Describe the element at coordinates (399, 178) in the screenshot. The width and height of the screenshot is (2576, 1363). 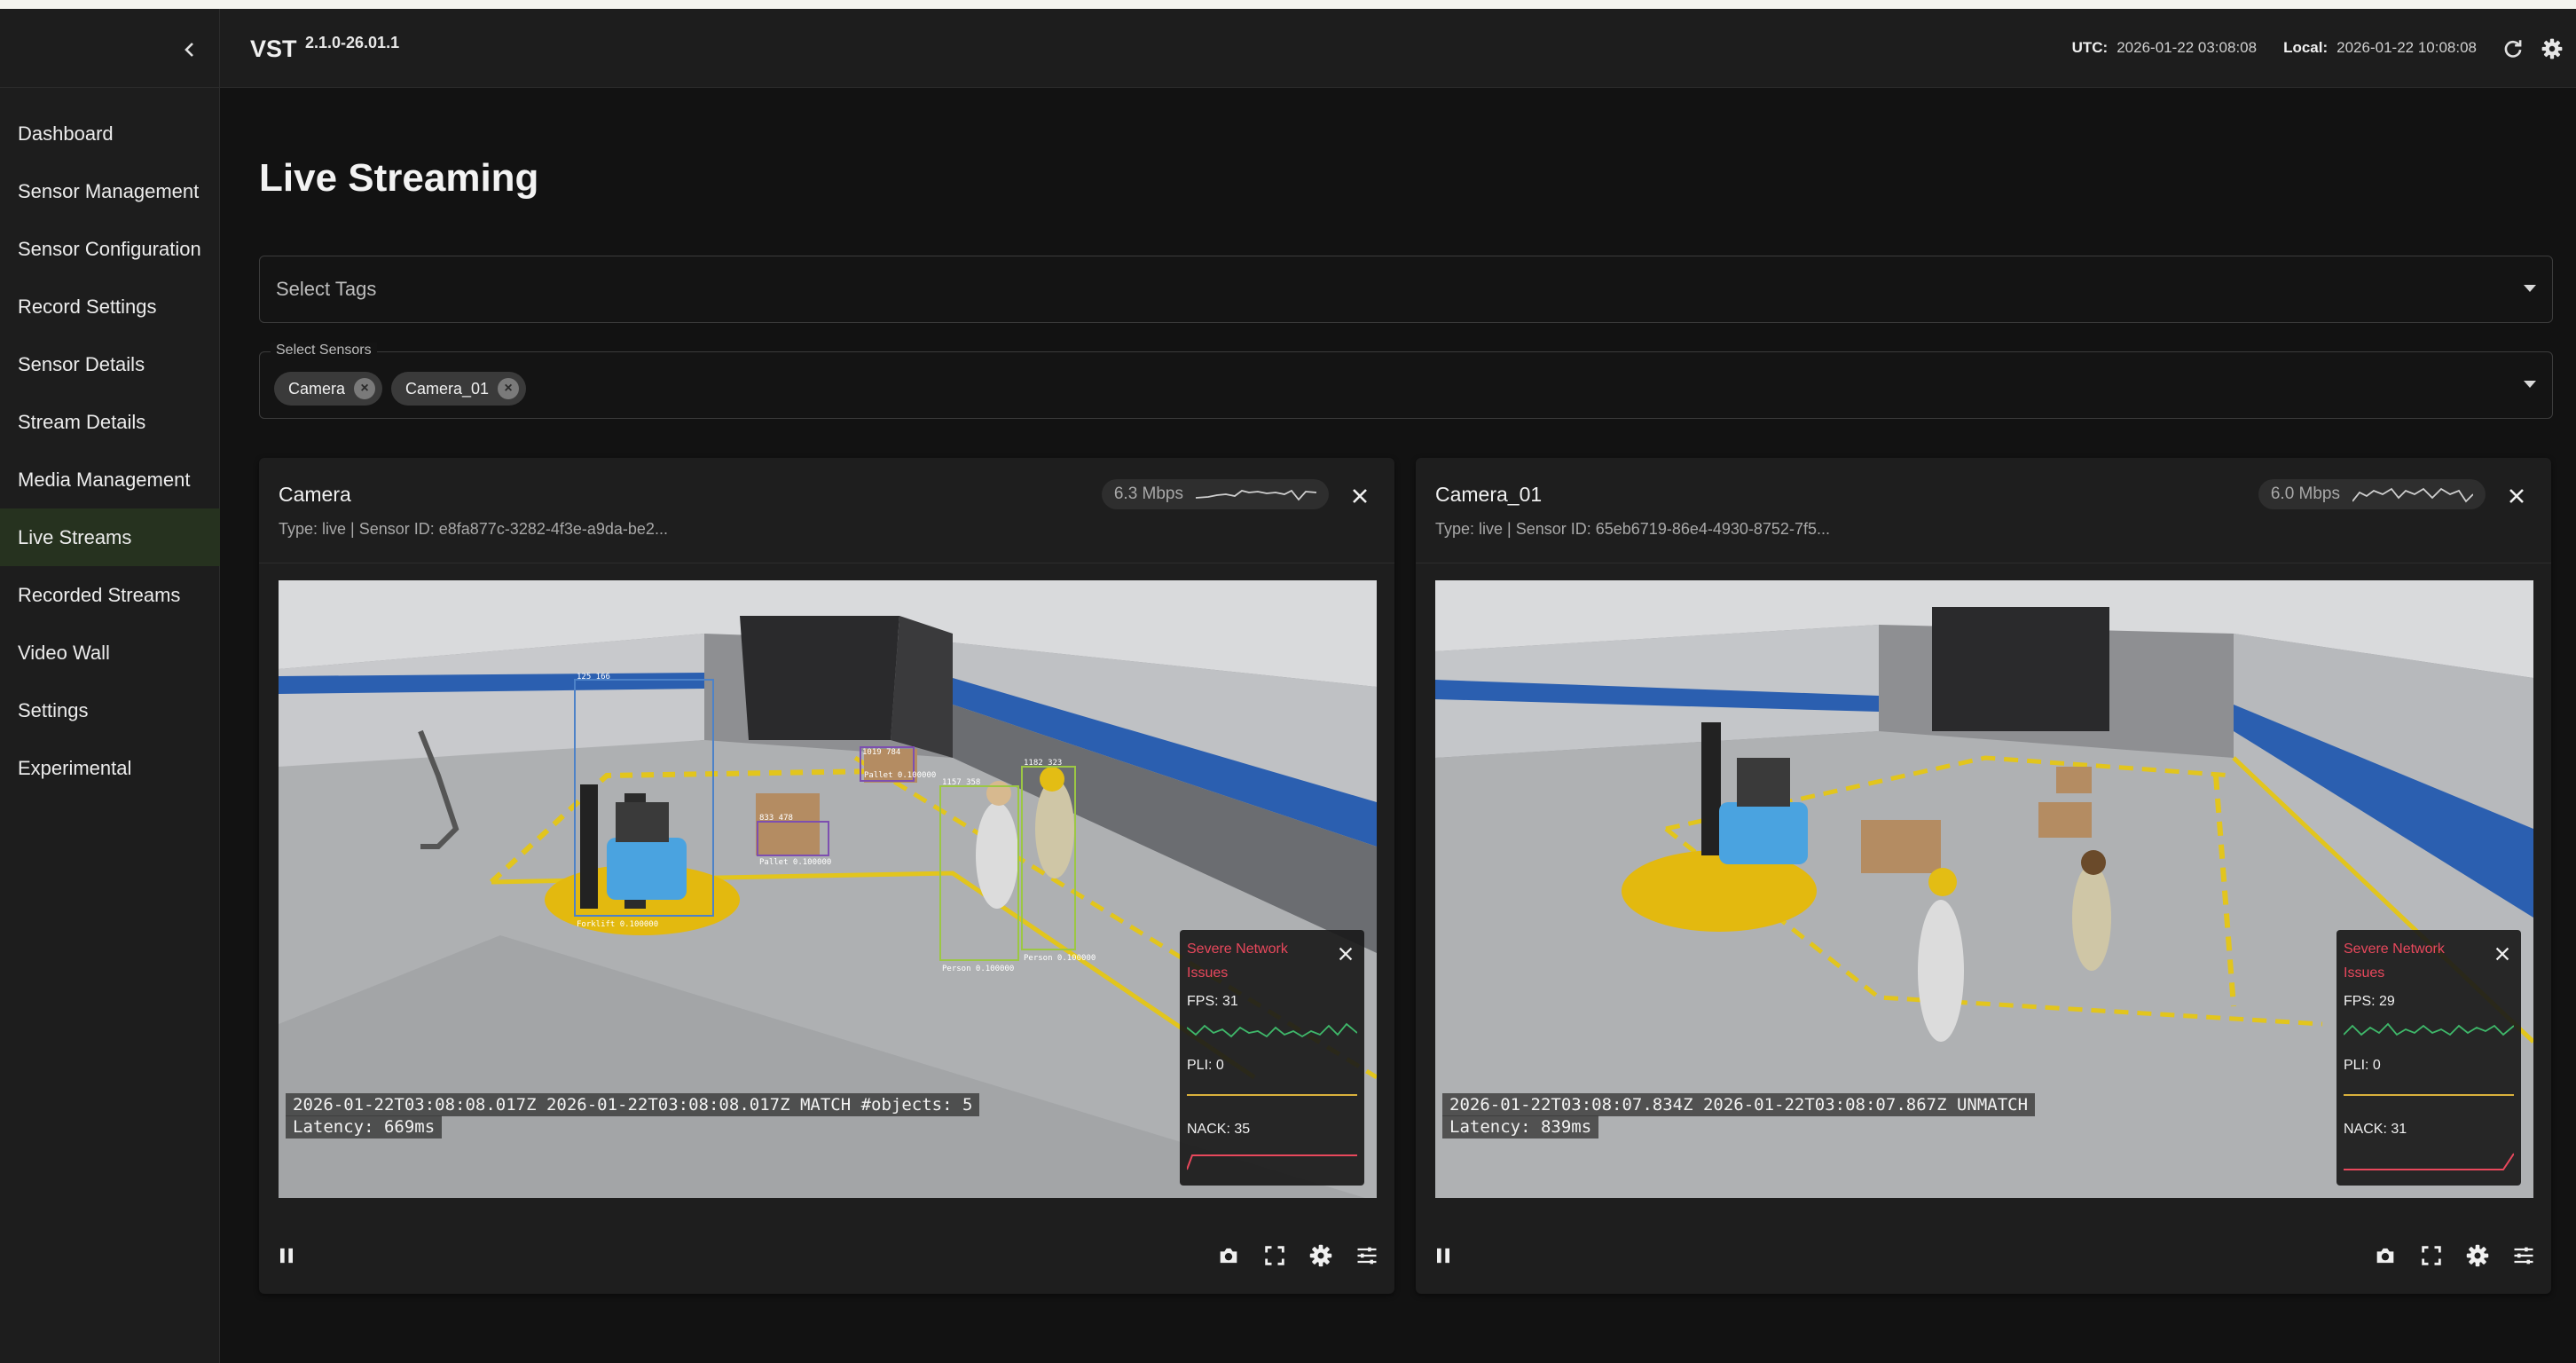
I see `page-title: Live Streaming` at that location.